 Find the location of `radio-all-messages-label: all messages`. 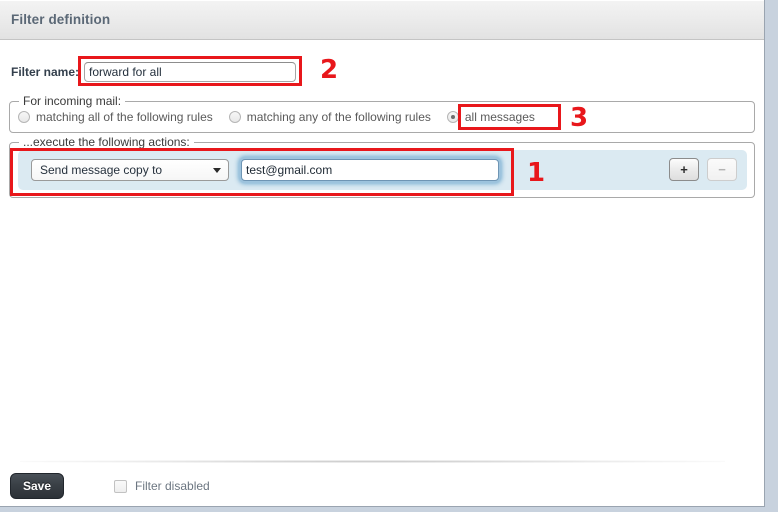

radio-all-messages-label: all messages is located at coordinates (499, 117).